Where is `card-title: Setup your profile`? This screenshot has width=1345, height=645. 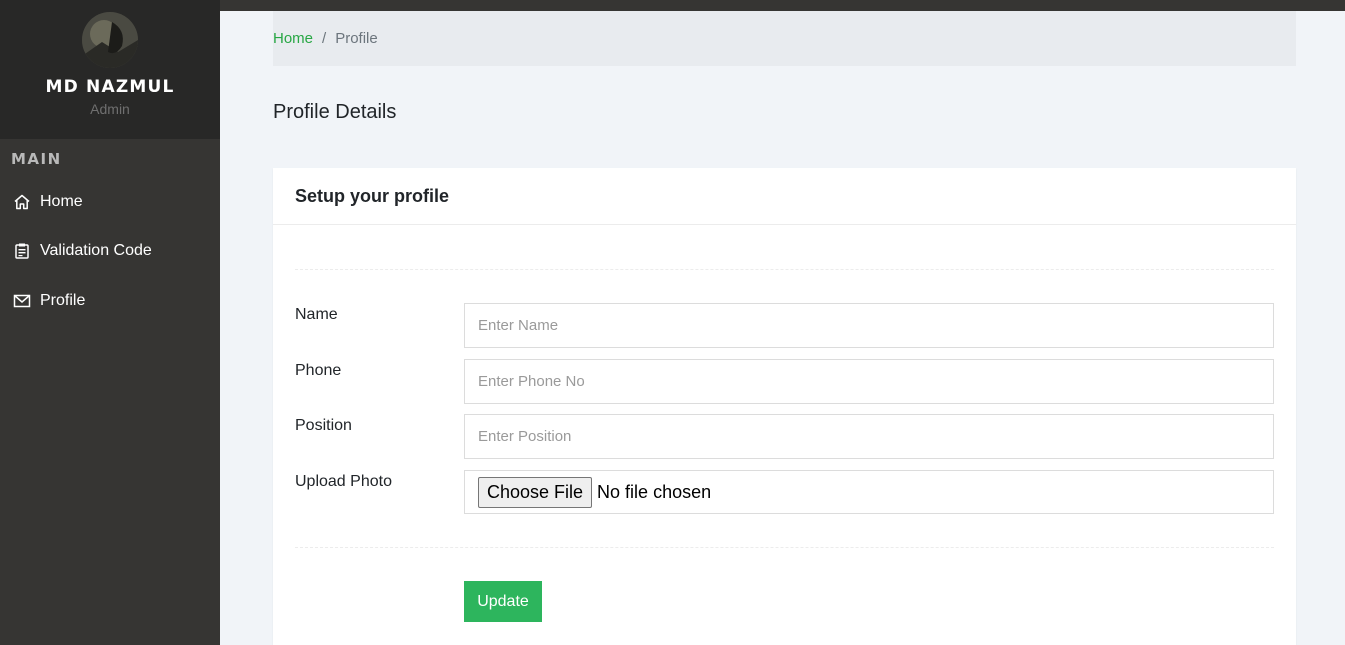 card-title: Setup your profile is located at coordinates (784, 196).